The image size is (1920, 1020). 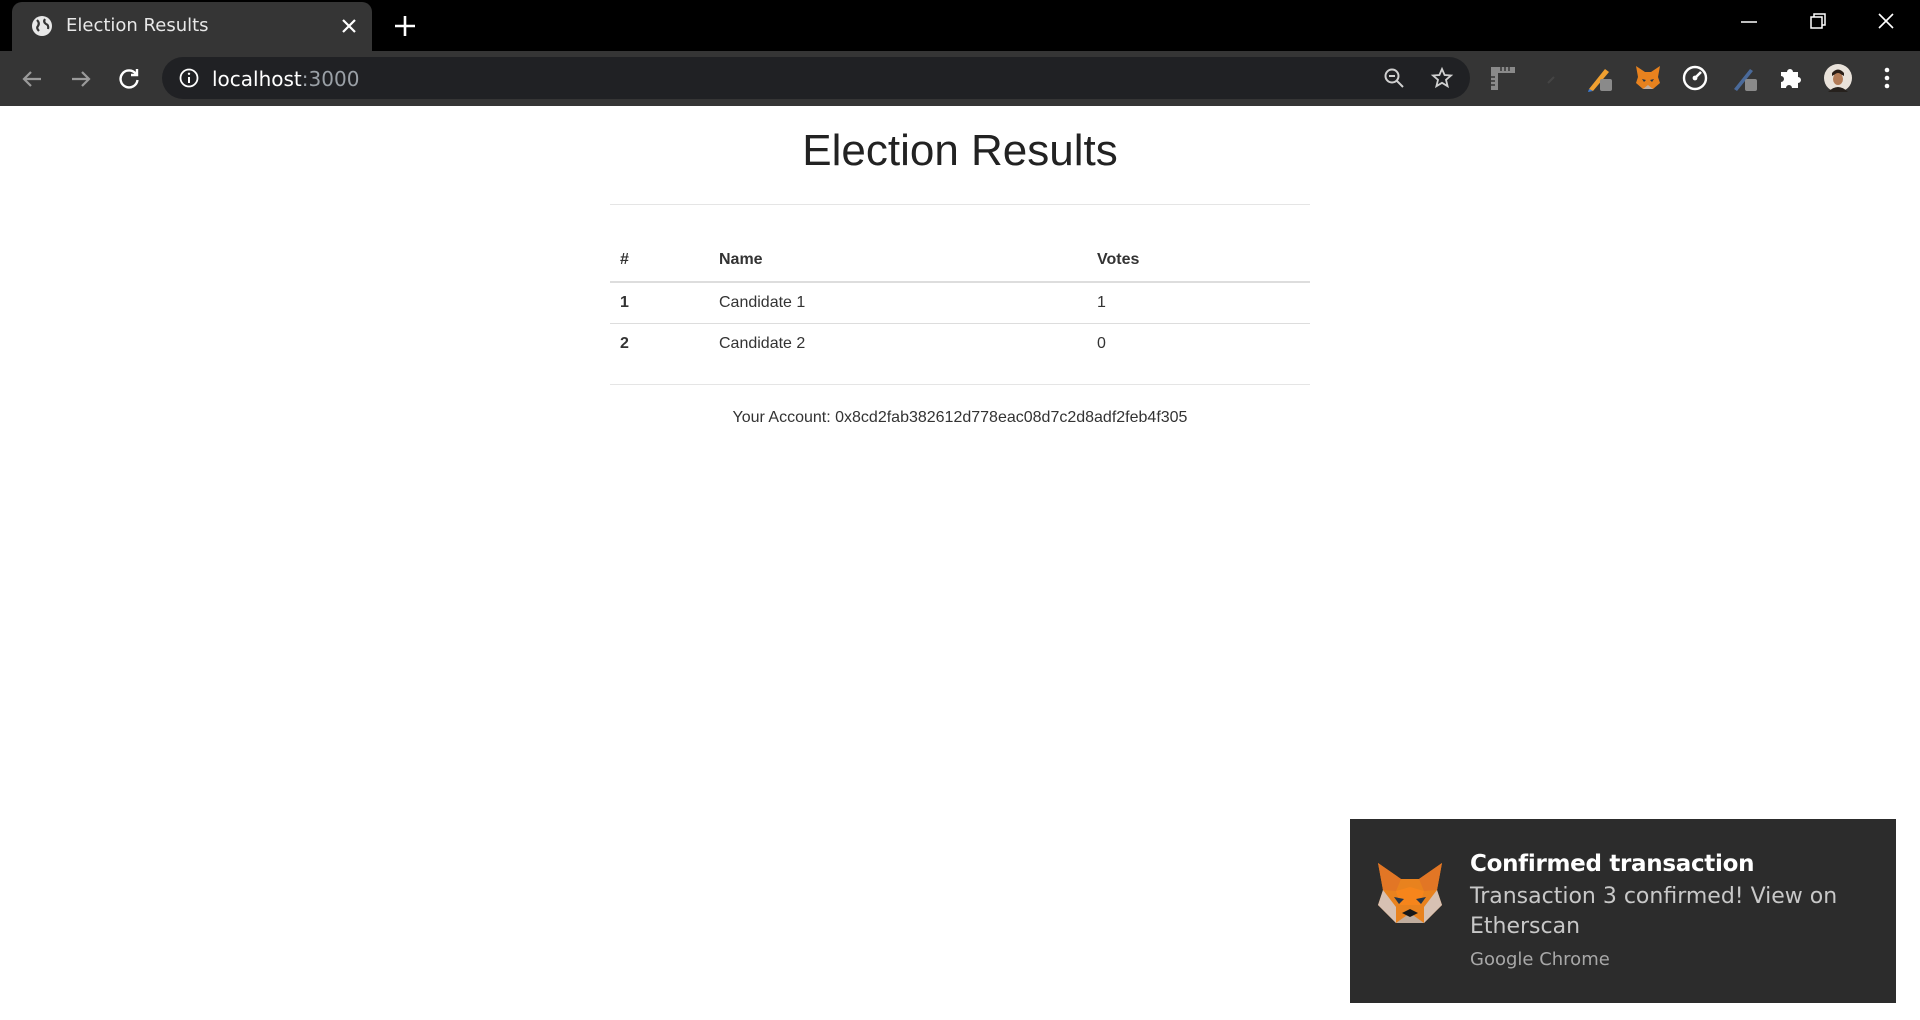 What do you see at coordinates (1600, 78) in the screenshot?
I see `pen-icon` at bounding box center [1600, 78].